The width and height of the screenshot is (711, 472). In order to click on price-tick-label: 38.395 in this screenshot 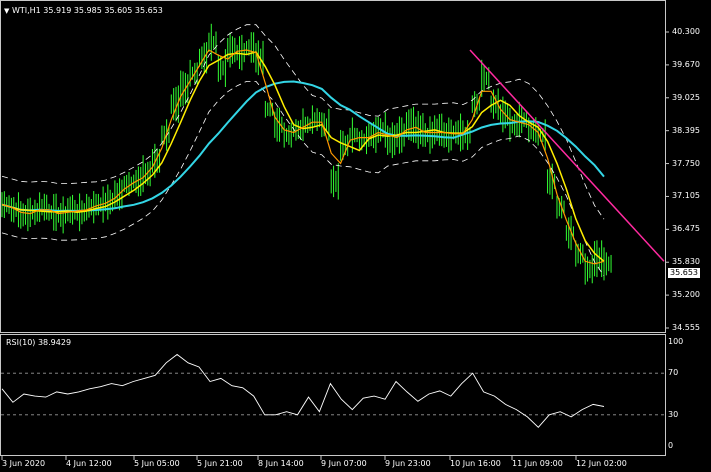, I will do `click(686, 130)`.